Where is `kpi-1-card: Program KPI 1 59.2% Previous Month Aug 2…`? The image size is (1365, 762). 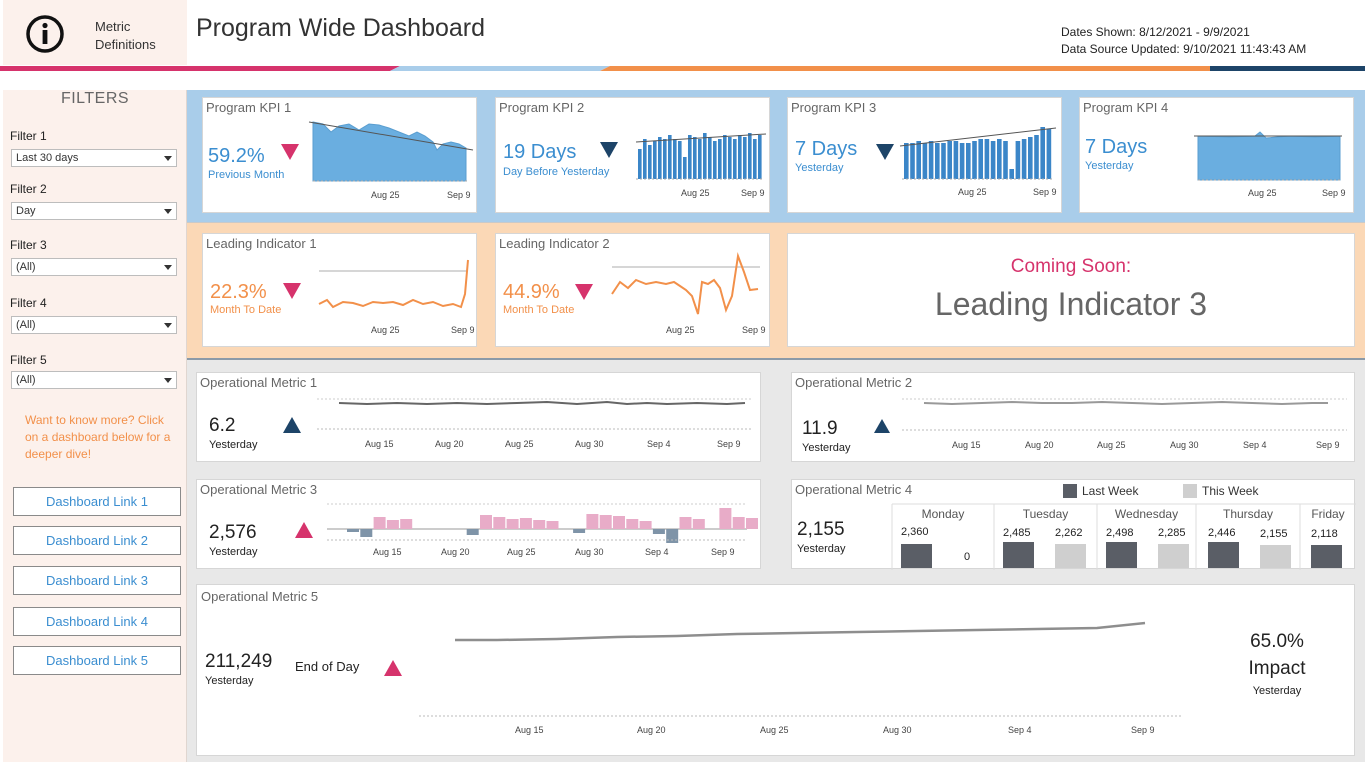 kpi-1-card: Program KPI 1 59.2% Previous Month Aug 2… is located at coordinates (339, 155).